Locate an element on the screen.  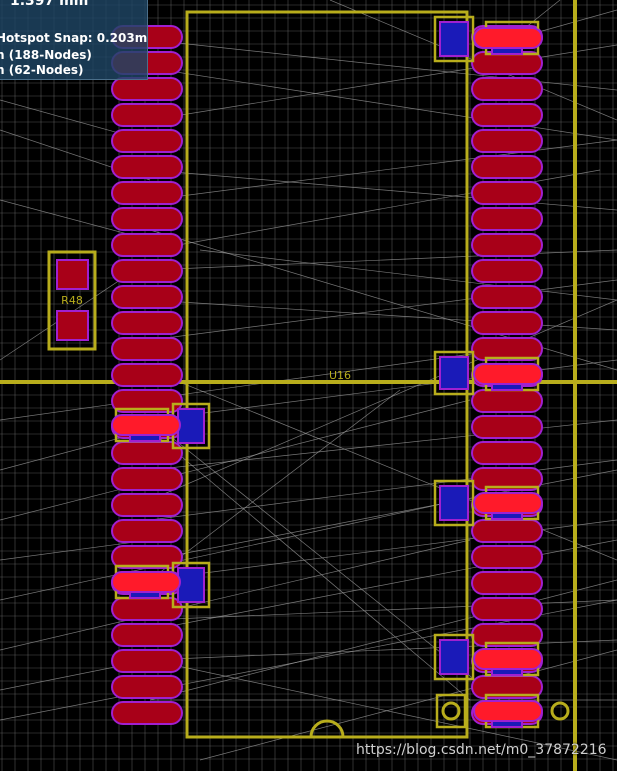
ic-designator: U16 is located at coordinates (340, 375).